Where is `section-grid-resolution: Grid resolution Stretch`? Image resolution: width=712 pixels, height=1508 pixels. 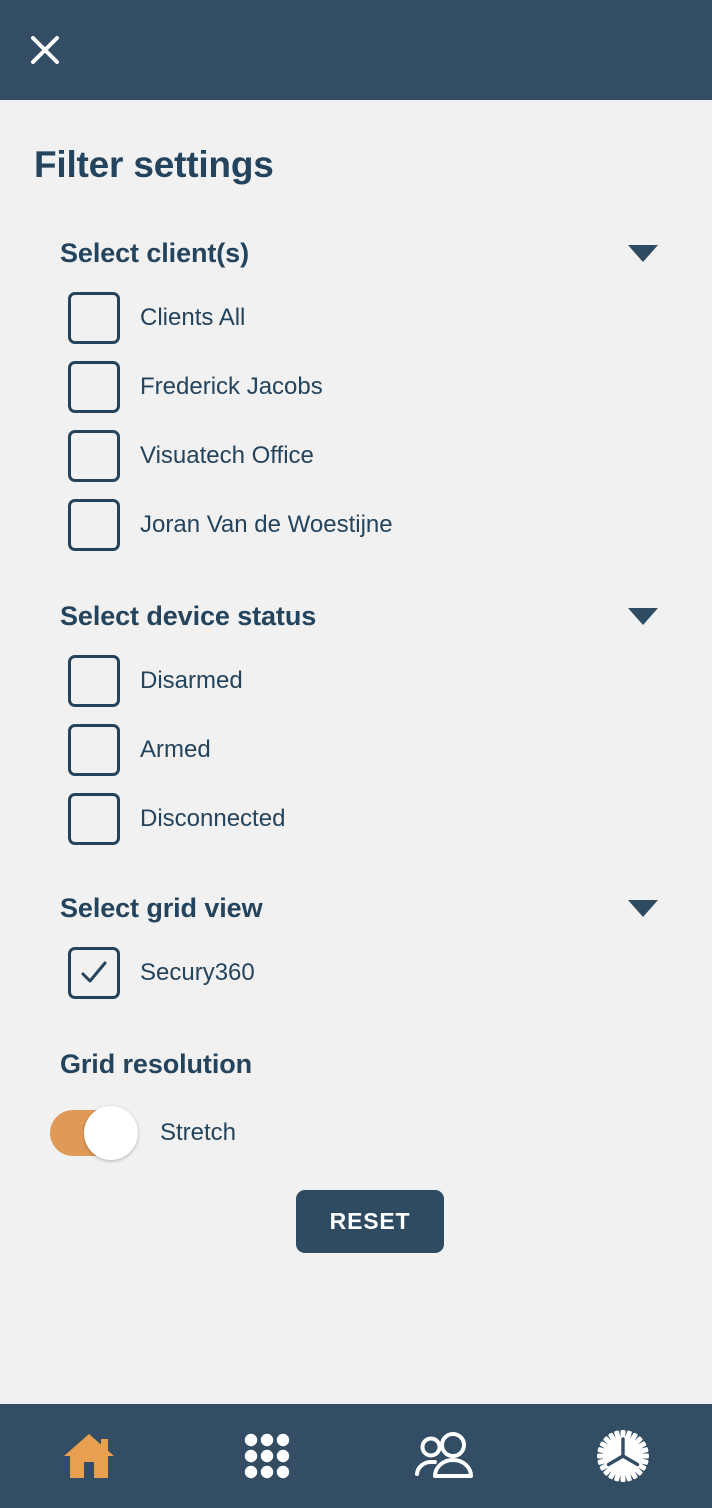 section-grid-resolution: Grid resolution Stretch is located at coordinates (356, 1108).